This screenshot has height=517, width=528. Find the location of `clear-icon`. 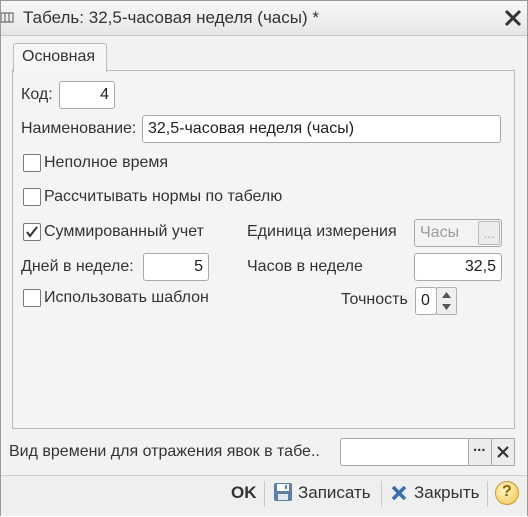

clear-icon is located at coordinates (503, 452).